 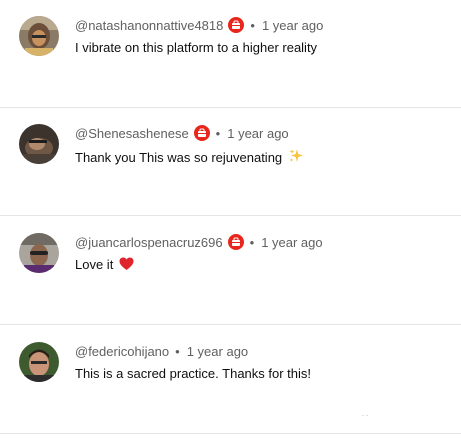 What do you see at coordinates (366, 419) in the screenshot?
I see `ellipsis-hint-icon: ˙˙` at bounding box center [366, 419].